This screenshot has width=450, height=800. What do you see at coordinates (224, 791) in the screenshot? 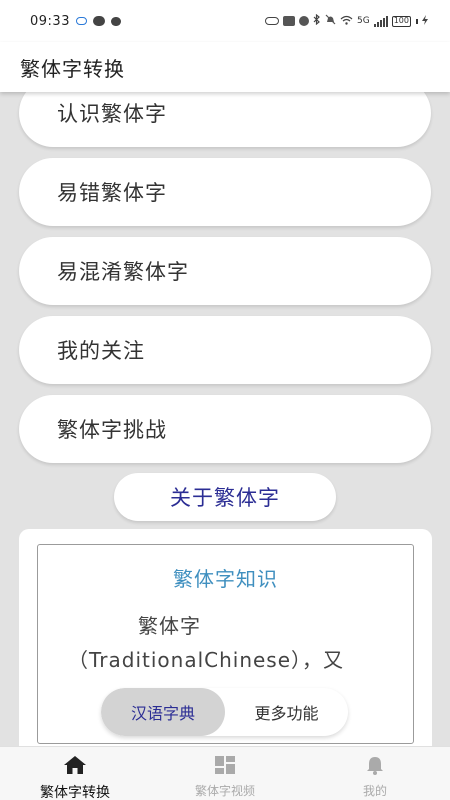
I see `nav-label-video: 繁体字视频` at bounding box center [224, 791].